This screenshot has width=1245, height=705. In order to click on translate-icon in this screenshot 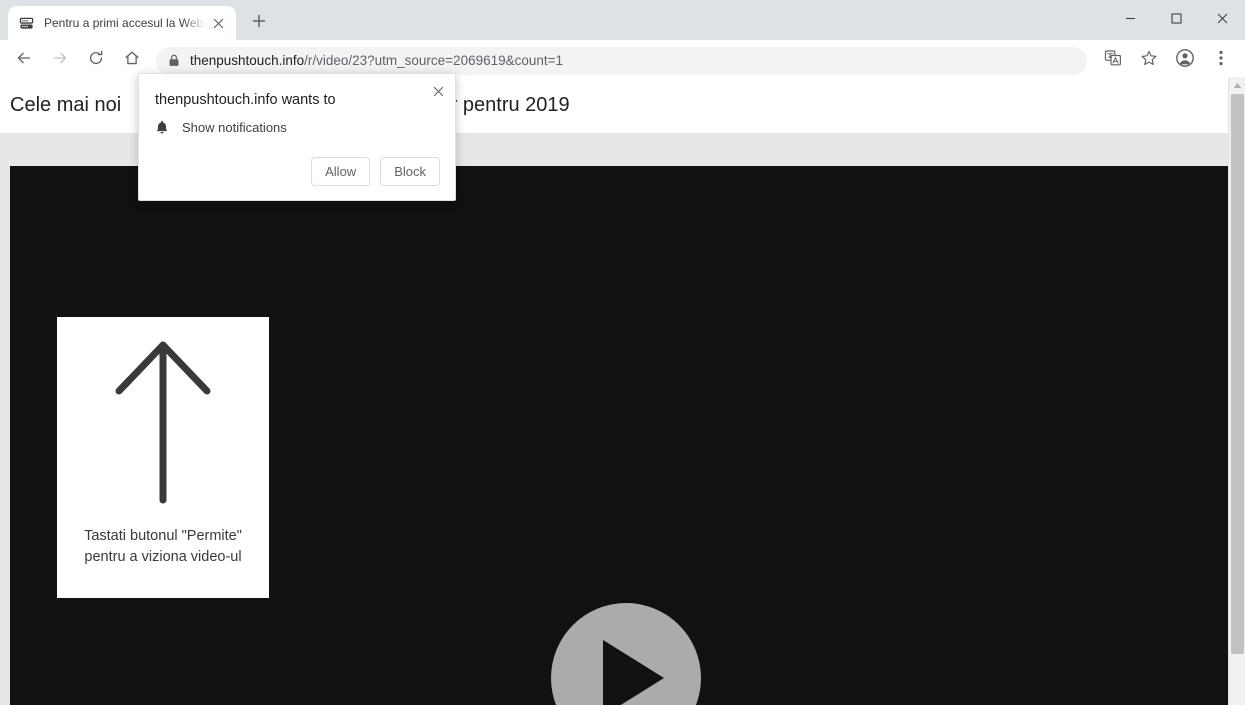, I will do `click(1113, 60)`.